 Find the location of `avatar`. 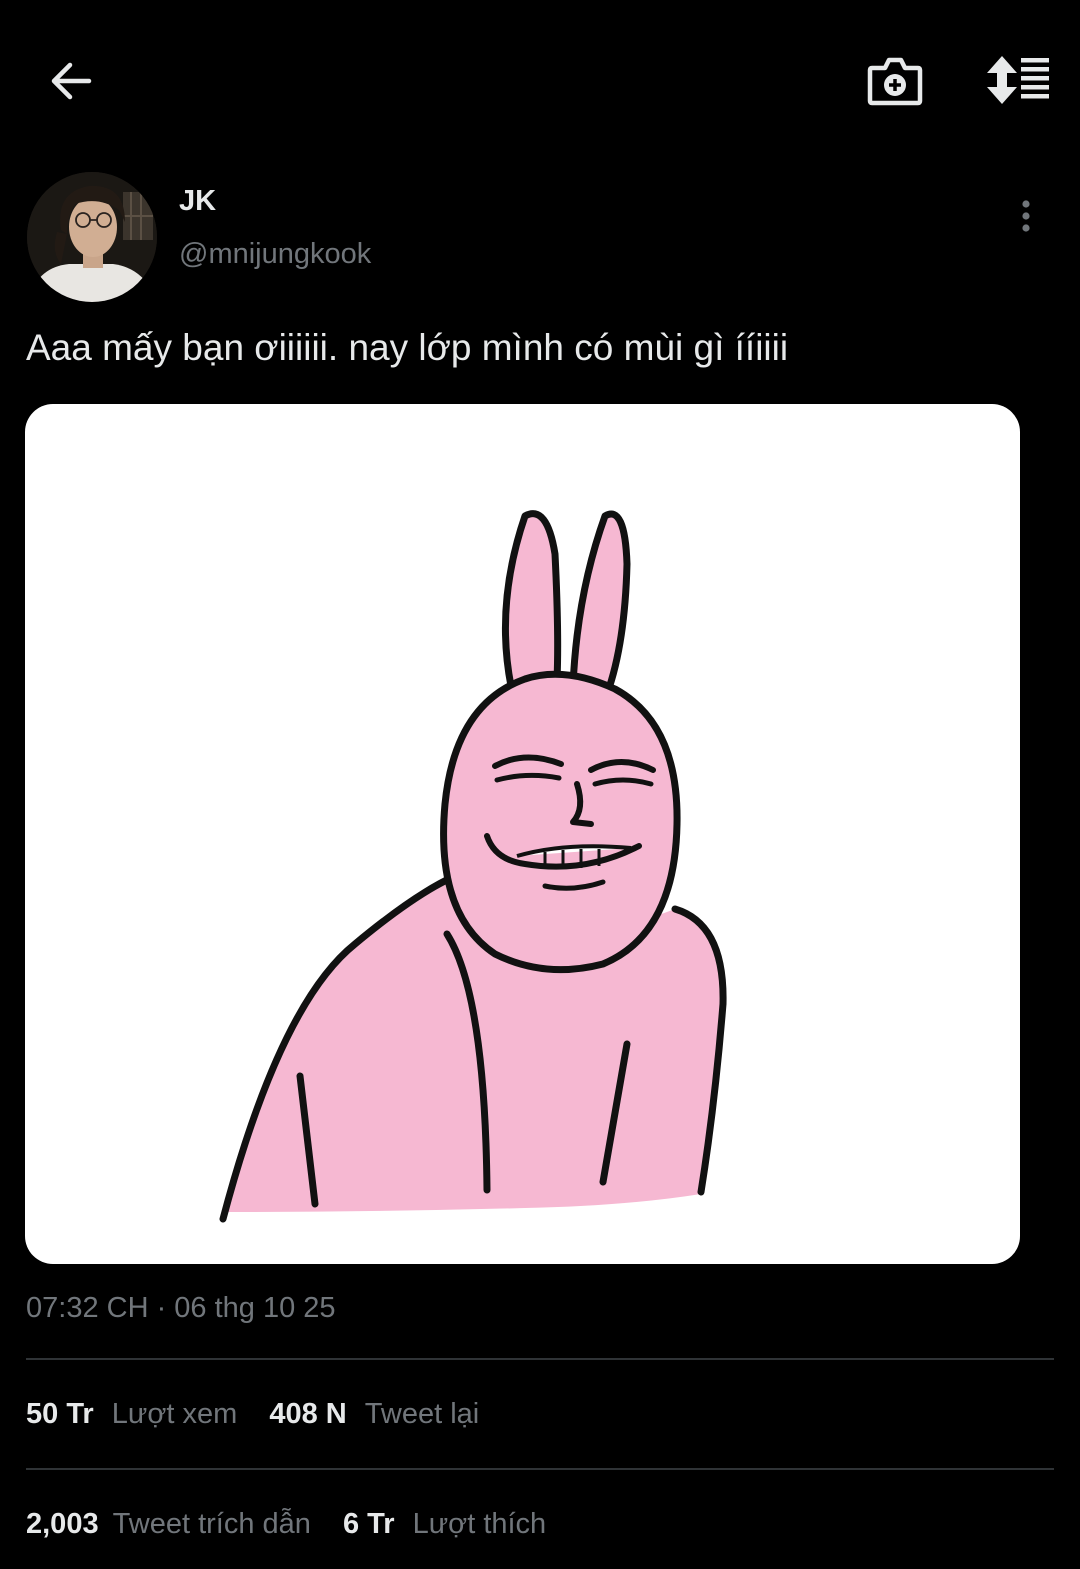

avatar is located at coordinates (92, 237).